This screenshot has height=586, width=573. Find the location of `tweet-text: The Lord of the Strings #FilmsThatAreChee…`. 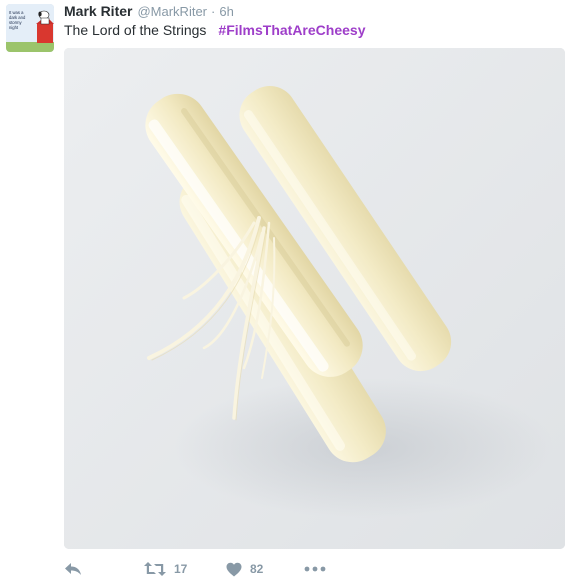

tweet-text: The Lord of the Strings #FilmsThatAreChee… is located at coordinates (214, 30).